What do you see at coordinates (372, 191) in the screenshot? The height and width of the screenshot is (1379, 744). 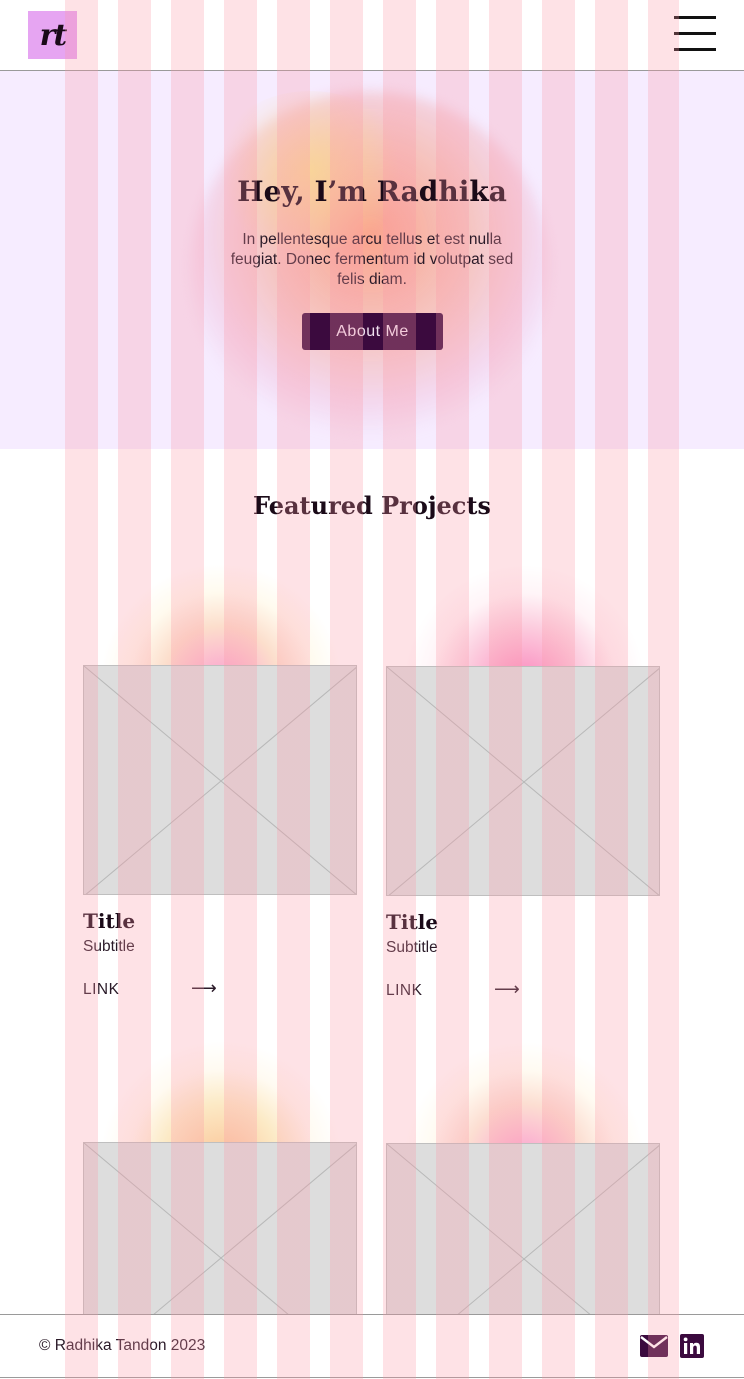 I see `hero-title: Hey, I’m Radhika` at bounding box center [372, 191].